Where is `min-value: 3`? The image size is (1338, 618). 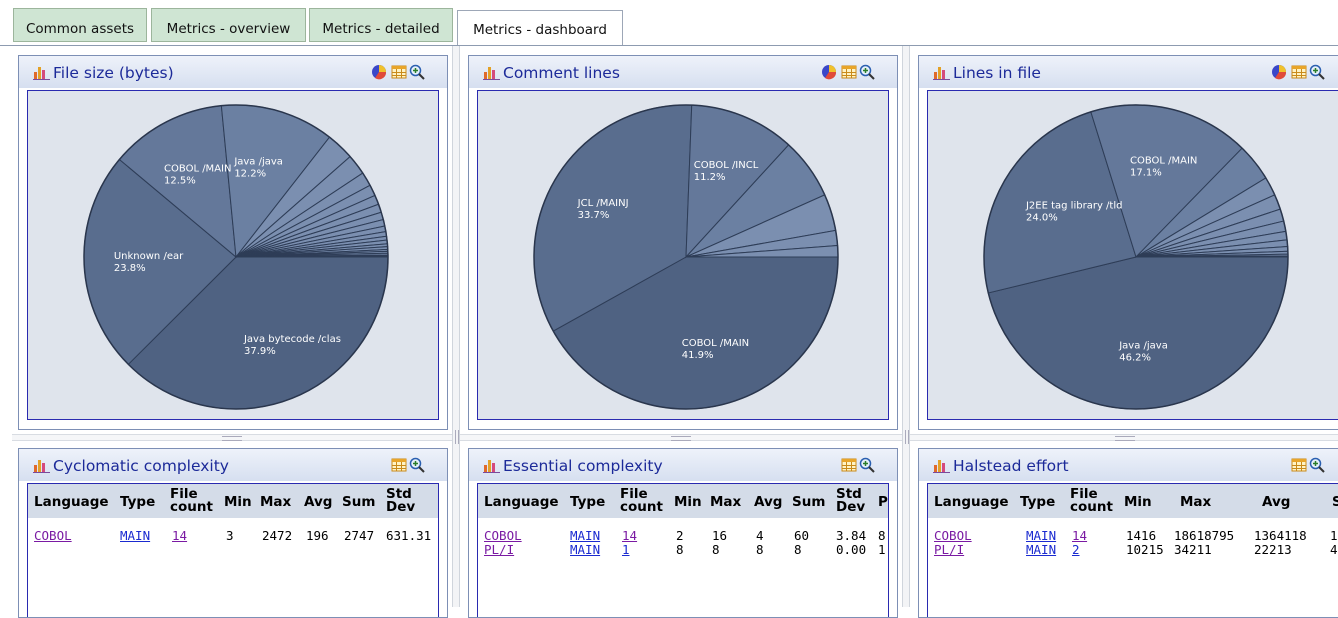
min-value: 3 is located at coordinates (230, 535).